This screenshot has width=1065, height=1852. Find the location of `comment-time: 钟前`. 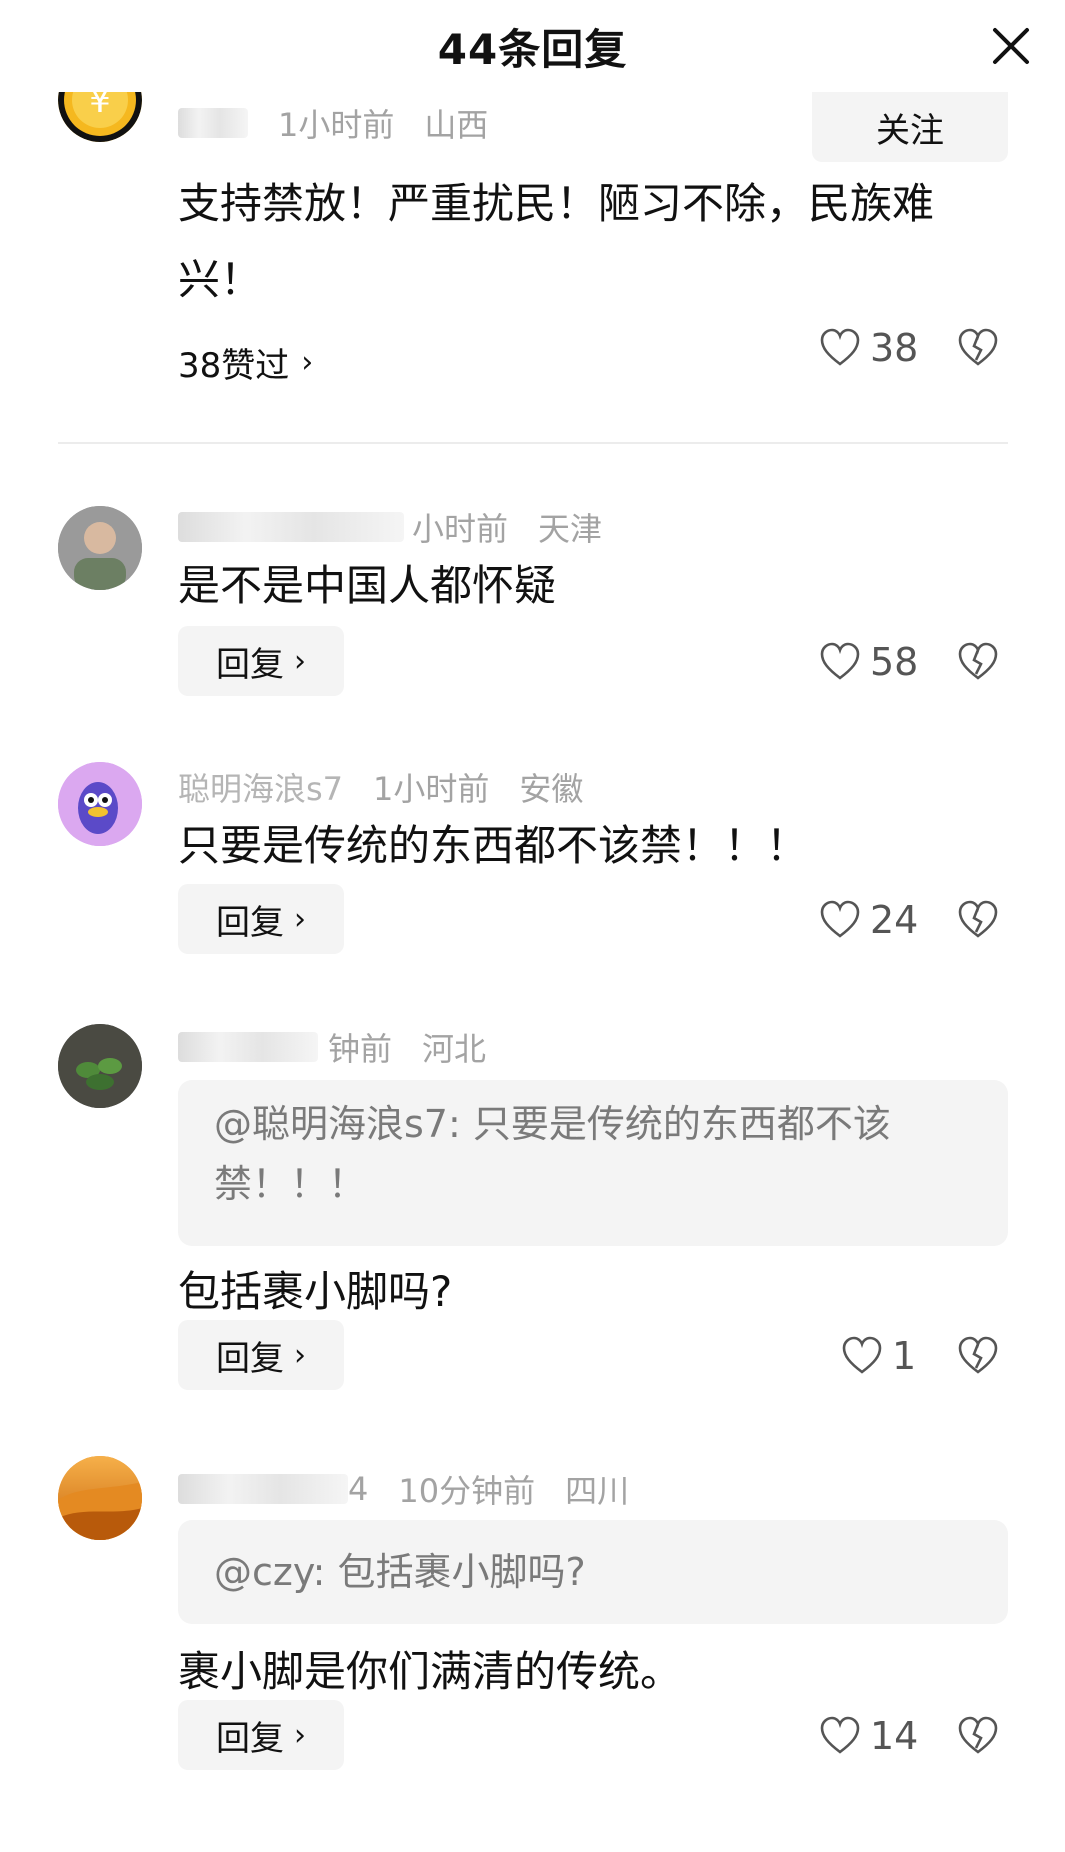

comment-time: 钟前 is located at coordinates (360, 1049).